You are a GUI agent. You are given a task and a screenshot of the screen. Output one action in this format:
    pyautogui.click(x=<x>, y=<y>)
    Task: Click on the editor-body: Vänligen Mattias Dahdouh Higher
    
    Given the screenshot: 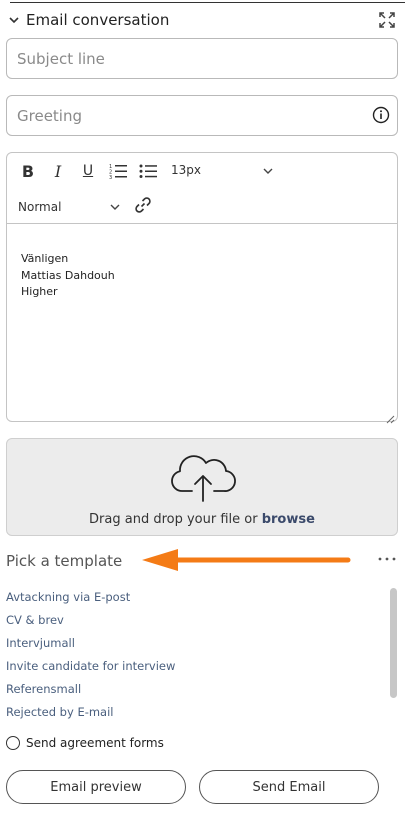 What is the action you would take?
    pyautogui.click(x=68, y=276)
    